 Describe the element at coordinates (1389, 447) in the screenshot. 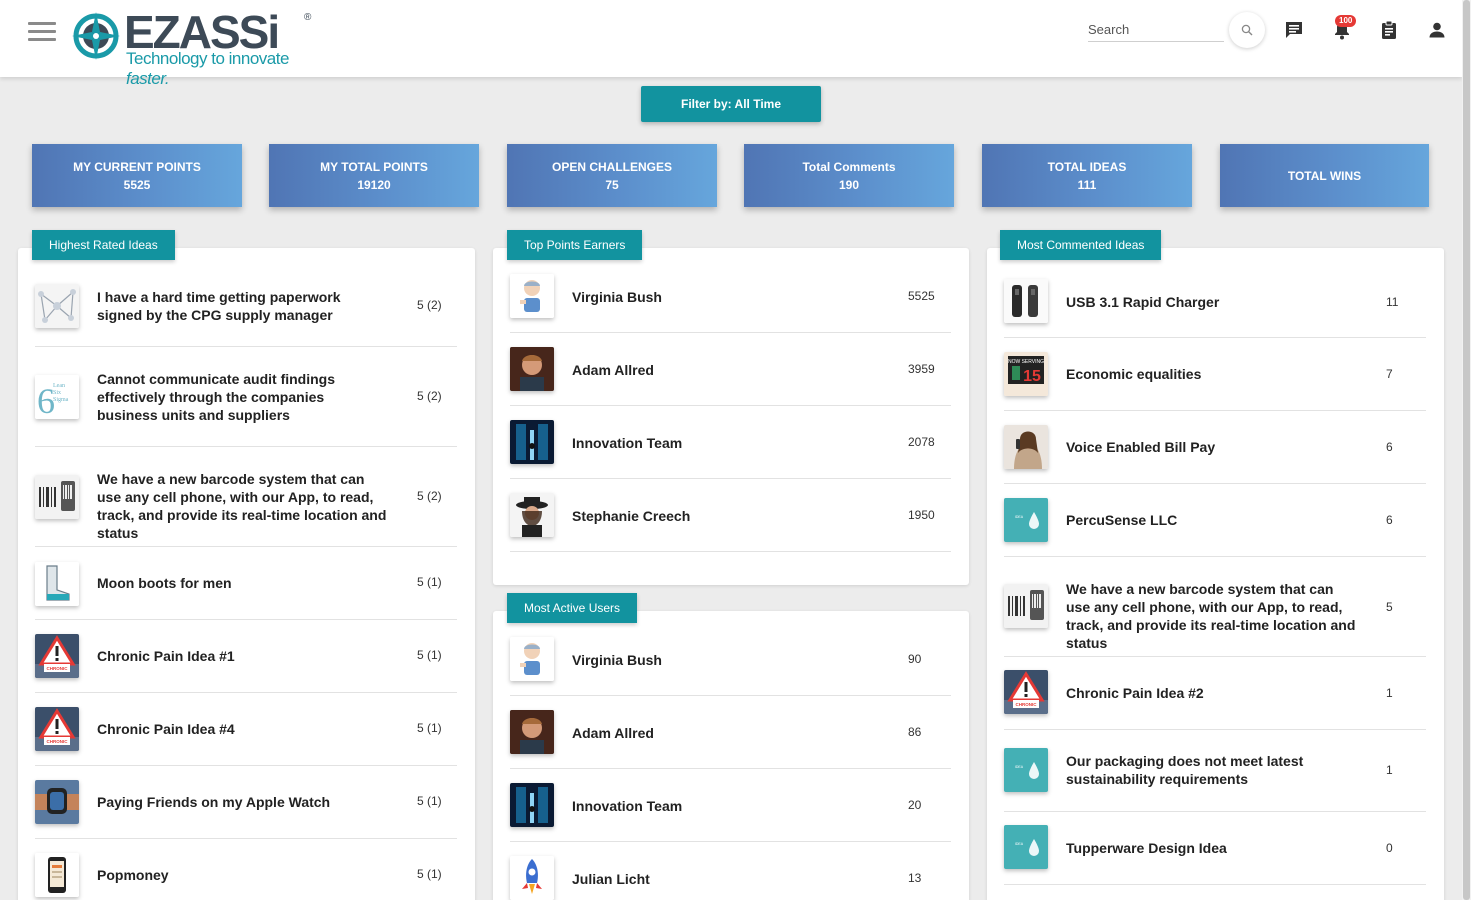

I see `idea-comment-count: 6` at that location.